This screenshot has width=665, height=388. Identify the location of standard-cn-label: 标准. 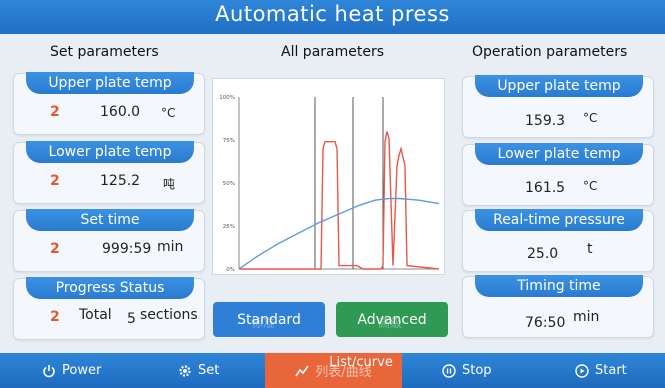
(263, 323).